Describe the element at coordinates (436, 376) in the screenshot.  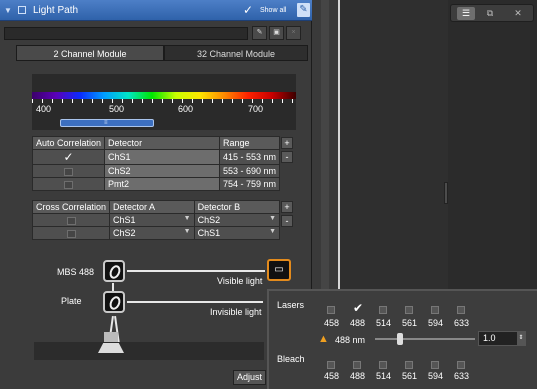
I see `wavelength-label: 594` at that location.